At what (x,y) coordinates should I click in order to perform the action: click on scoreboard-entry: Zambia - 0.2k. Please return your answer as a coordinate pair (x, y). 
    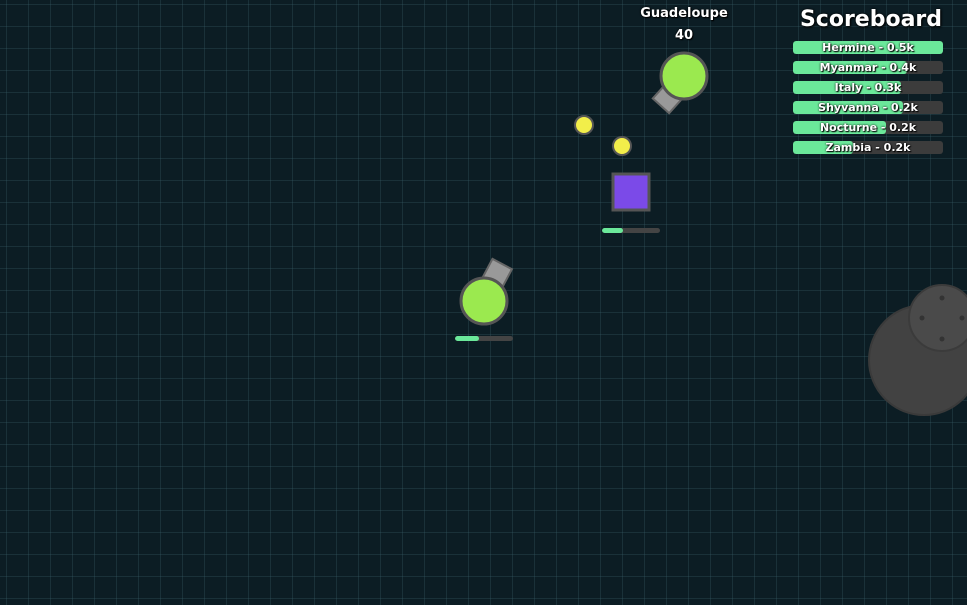
    Looking at the image, I should click on (868, 147).